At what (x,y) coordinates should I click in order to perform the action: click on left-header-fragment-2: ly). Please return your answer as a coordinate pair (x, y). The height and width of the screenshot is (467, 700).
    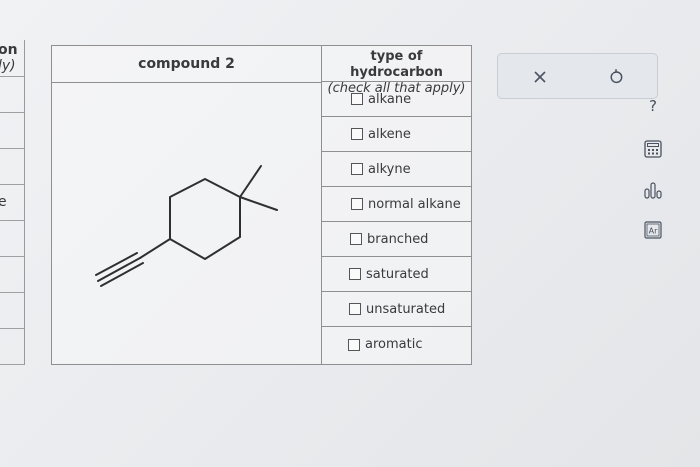
    Looking at the image, I should click on (8, 66).